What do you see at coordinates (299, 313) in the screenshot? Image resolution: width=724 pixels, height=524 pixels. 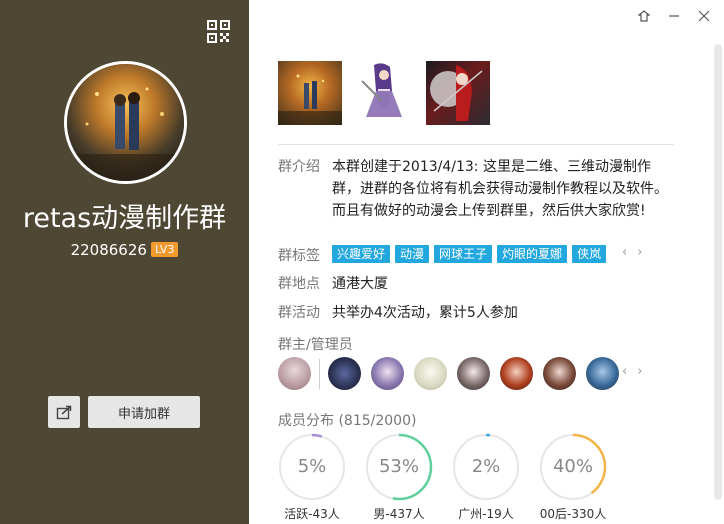 I see `activity-label: 群活动` at bounding box center [299, 313].